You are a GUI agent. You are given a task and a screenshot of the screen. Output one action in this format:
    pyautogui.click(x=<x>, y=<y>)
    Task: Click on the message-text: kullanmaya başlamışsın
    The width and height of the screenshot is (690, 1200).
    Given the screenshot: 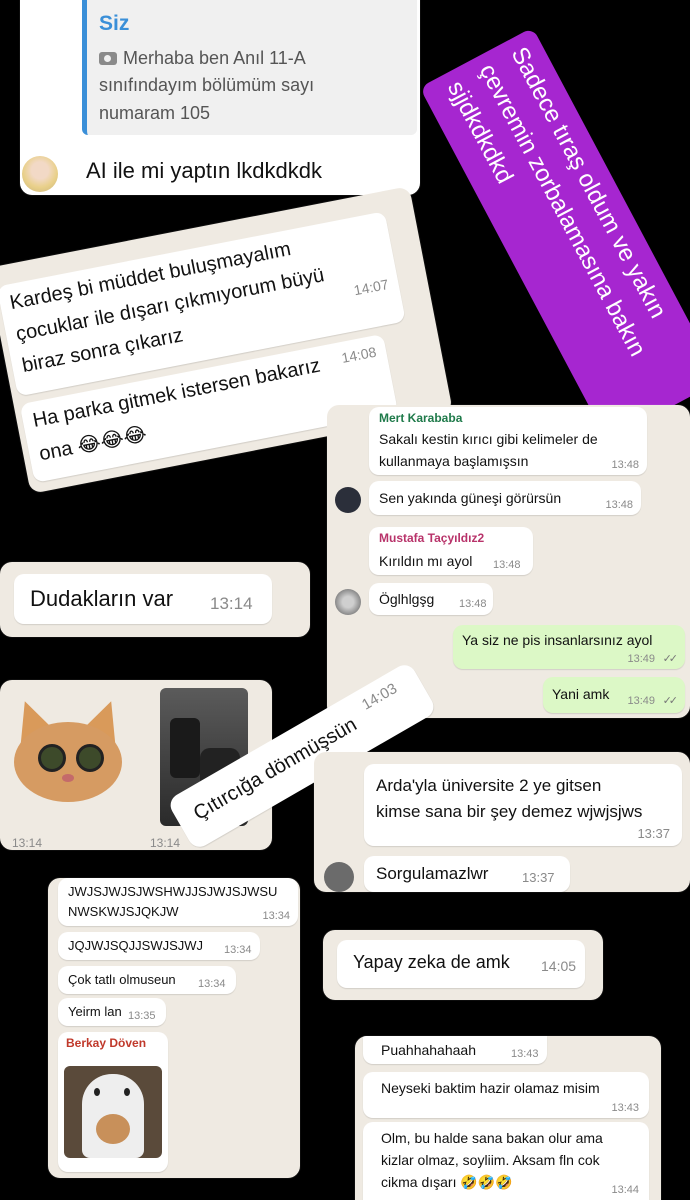 What is the action you would take?
    pyautogui.click(x=454, y=461)
    